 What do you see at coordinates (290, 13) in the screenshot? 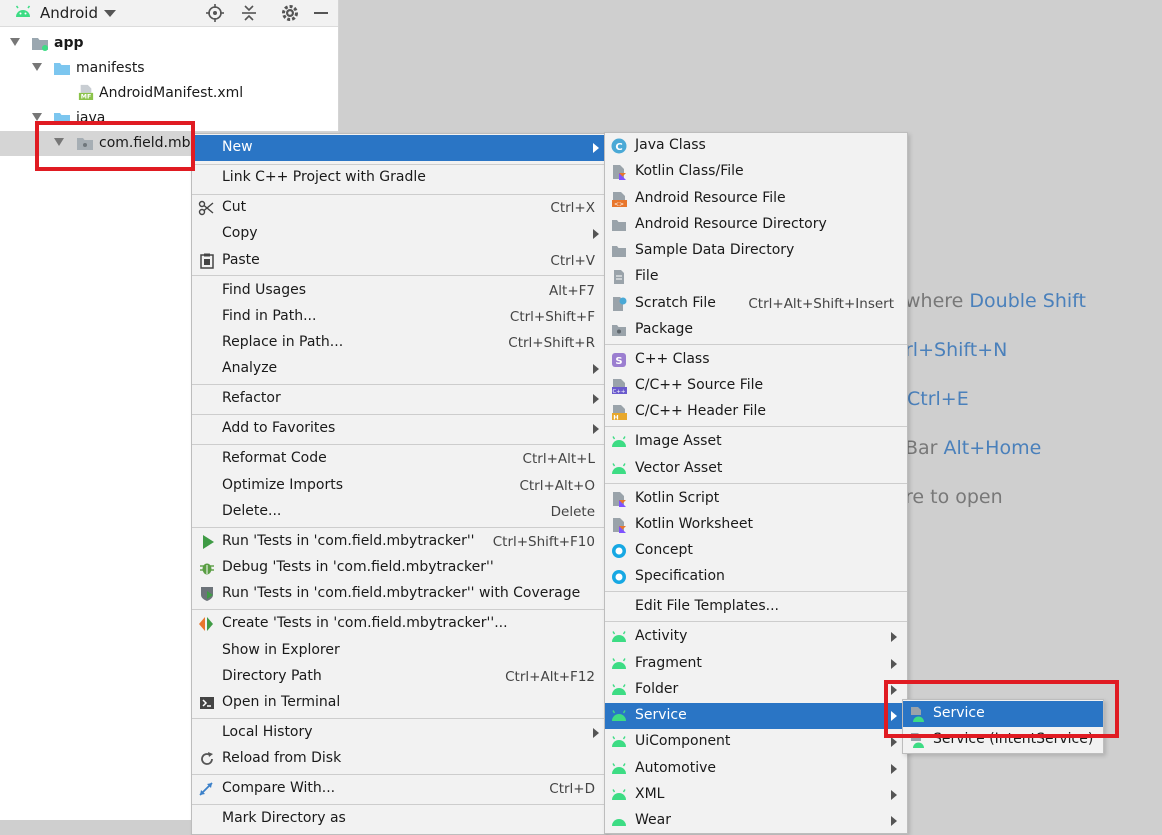
I see `gear-icon` at bounding box center [290, 13].